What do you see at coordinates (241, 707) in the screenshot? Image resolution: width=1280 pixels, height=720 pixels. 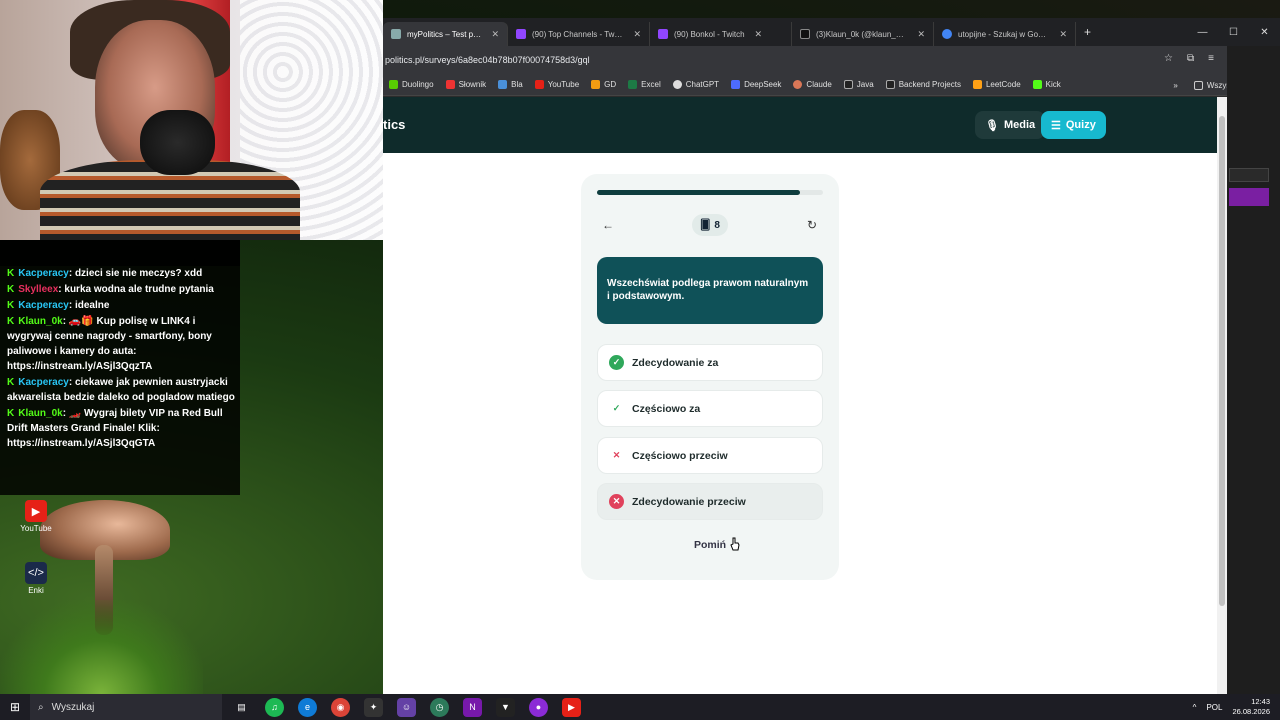 I see `task-view-icon: ▤` at bounding box center [241, 707].